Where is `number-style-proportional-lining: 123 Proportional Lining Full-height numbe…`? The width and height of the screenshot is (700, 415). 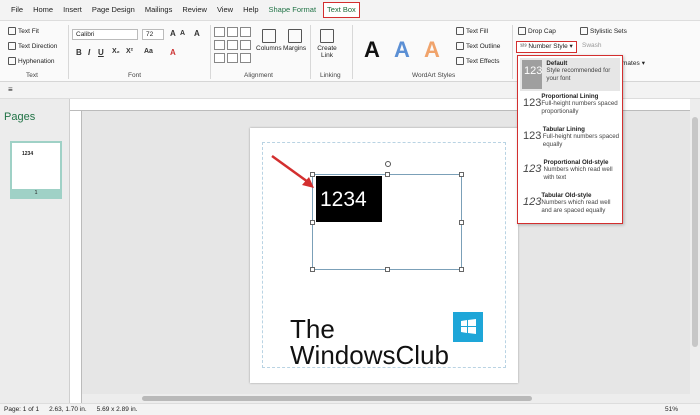 number-style-proportional-lining: 123 Proportional Lining Full-height numbe… is located at coordinates (570, 107).